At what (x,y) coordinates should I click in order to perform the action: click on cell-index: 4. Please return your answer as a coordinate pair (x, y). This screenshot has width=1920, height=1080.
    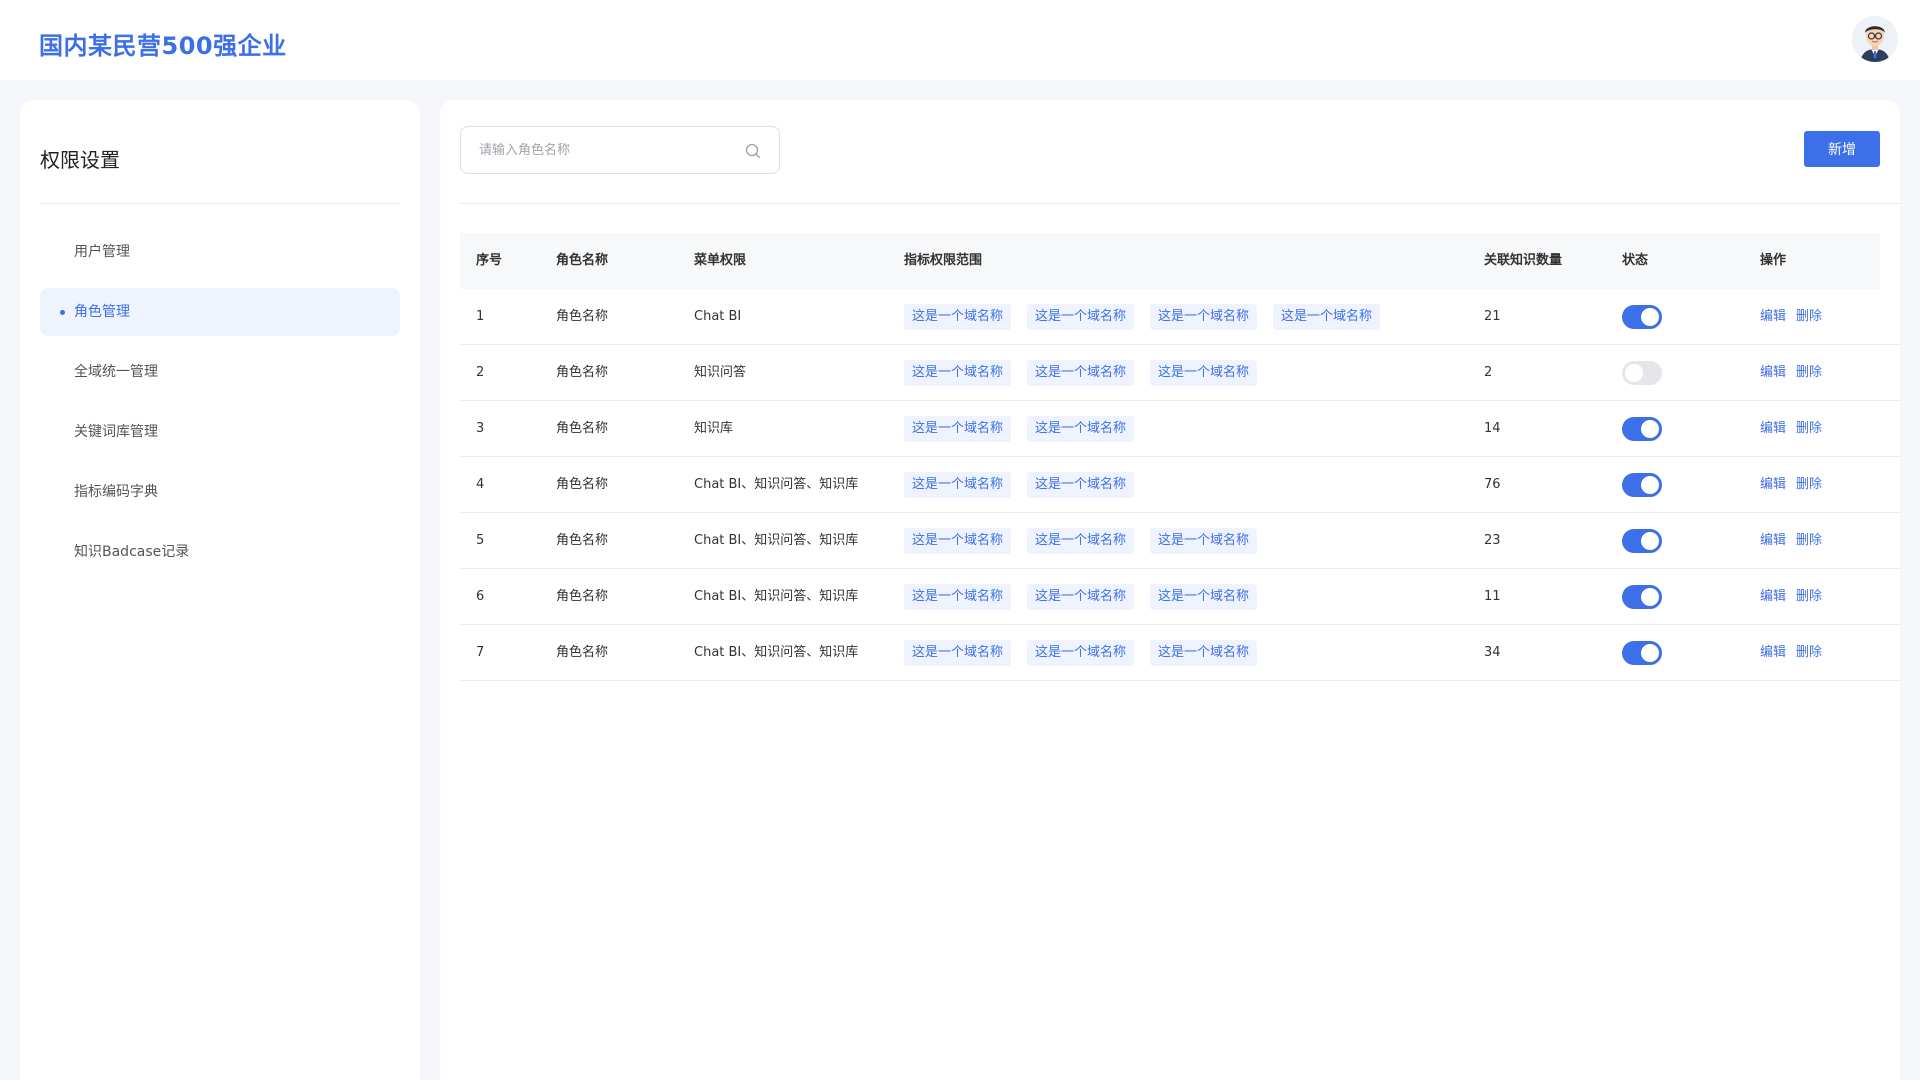
    Looking at the image, I should click on (480, 484).